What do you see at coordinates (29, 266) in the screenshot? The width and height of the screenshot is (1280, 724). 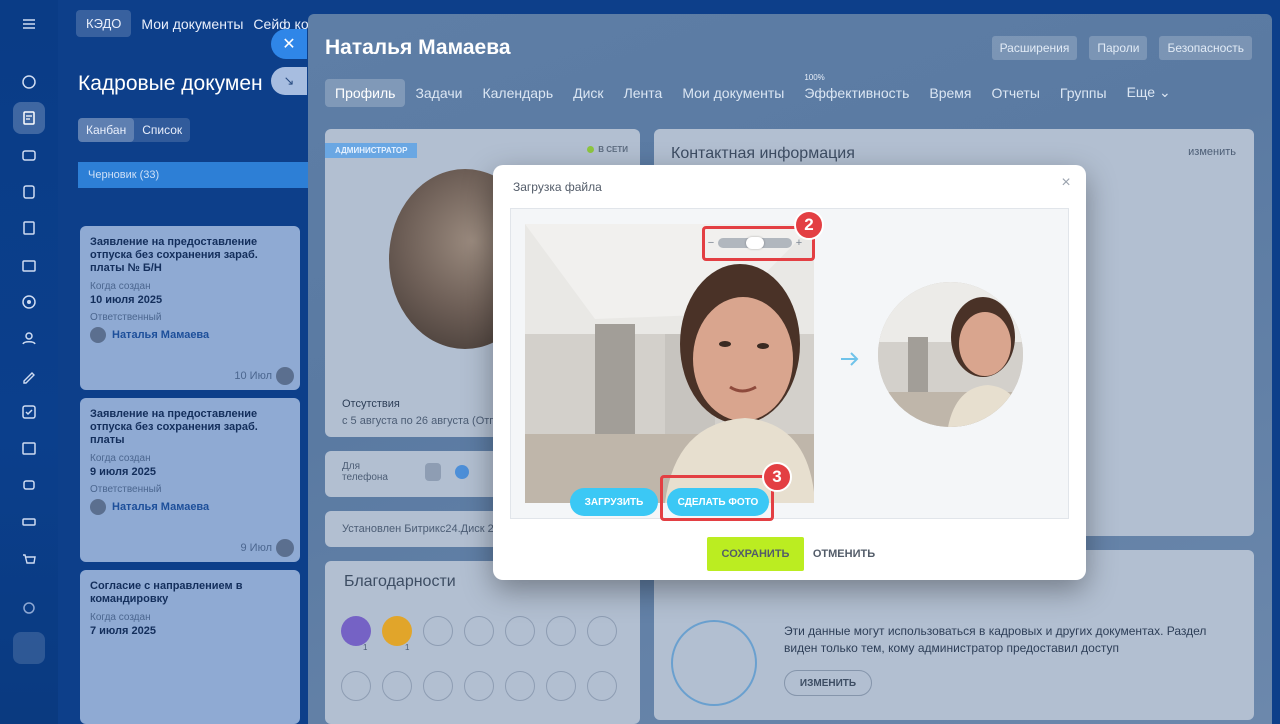 I see `card-icon` at bounding box center [29, 266].